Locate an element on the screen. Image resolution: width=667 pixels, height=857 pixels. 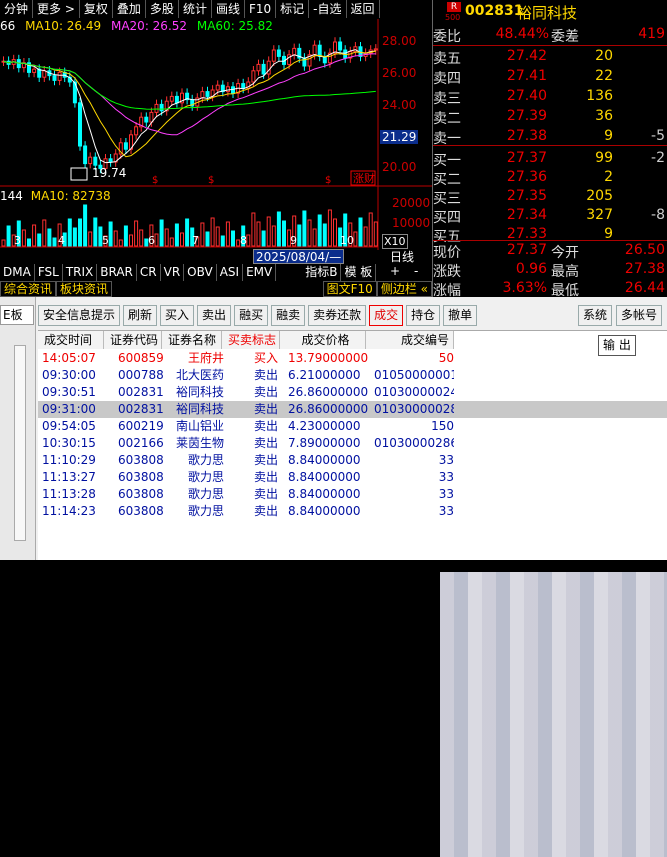
tab-trix: TRIX is located at coordinates (80, 272).